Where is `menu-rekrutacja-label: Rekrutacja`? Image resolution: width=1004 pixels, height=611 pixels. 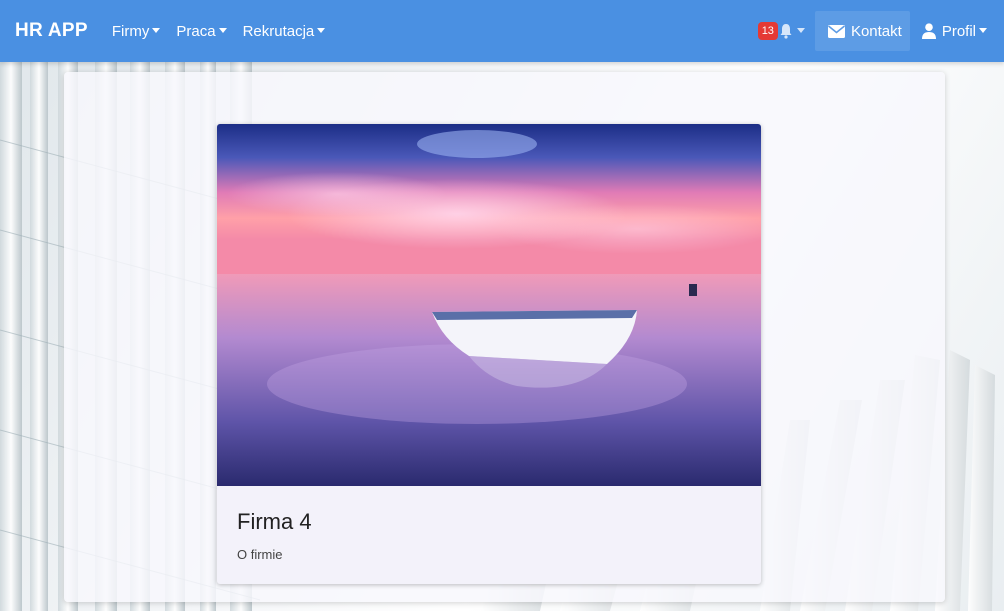 menu-rekrutacja-label: Rekrutacja is located at coordinates (278, 31).